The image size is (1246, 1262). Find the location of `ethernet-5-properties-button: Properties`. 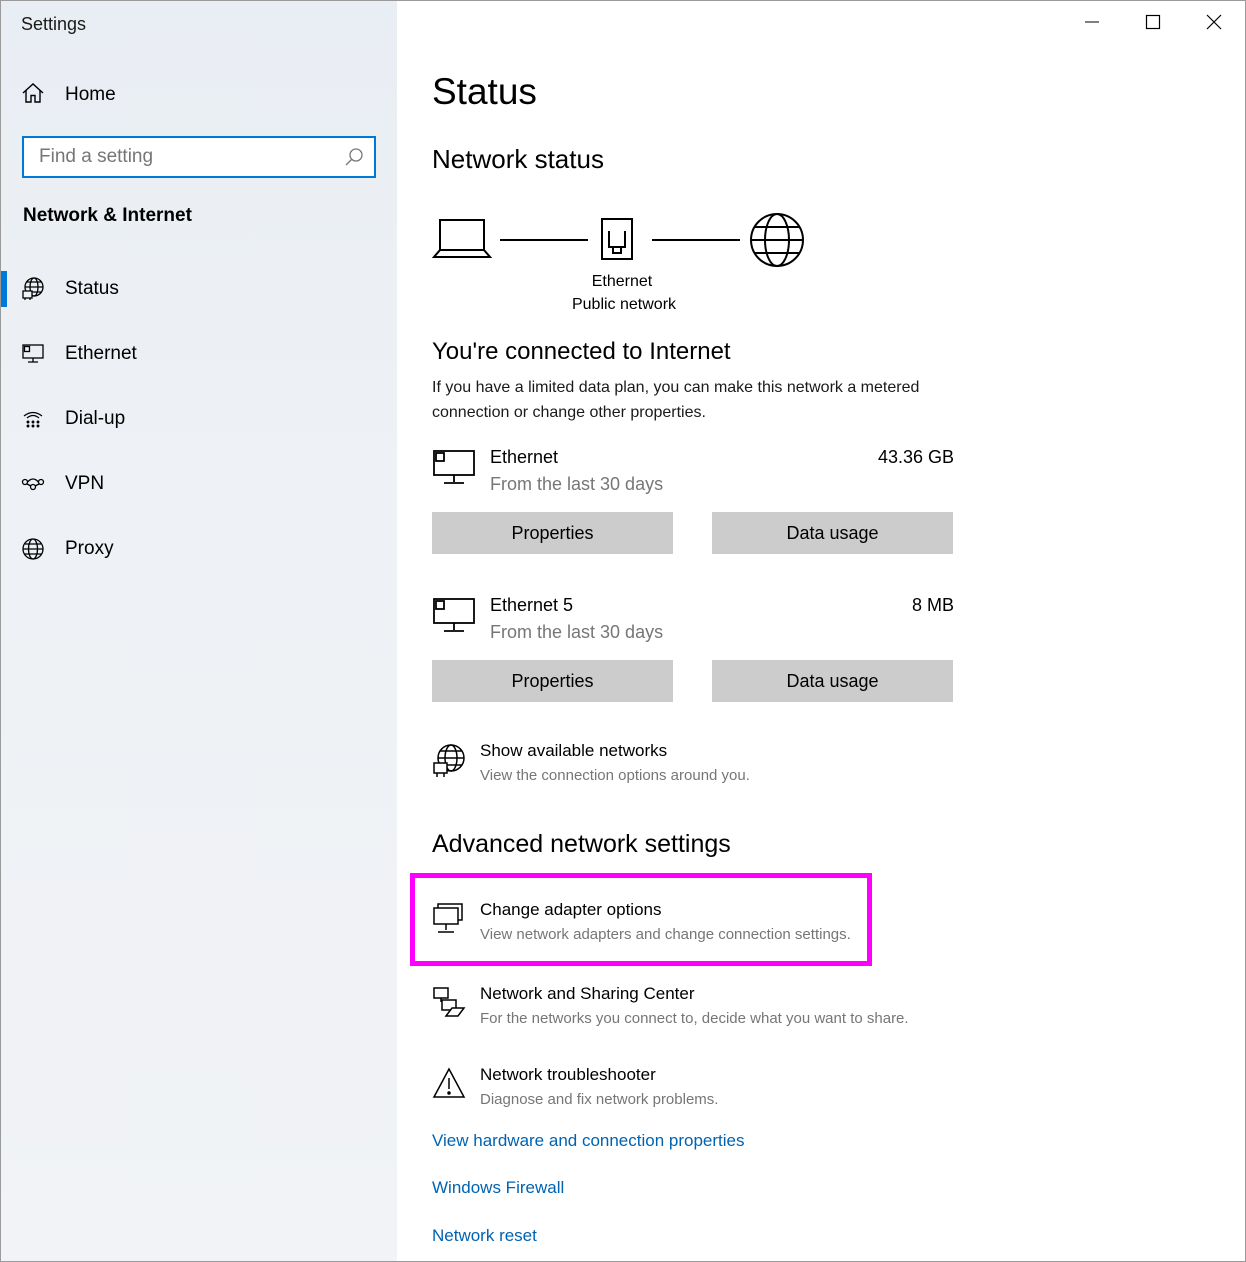

ethernet-5-properties-button: Properties is located at coordinates (552, 681).